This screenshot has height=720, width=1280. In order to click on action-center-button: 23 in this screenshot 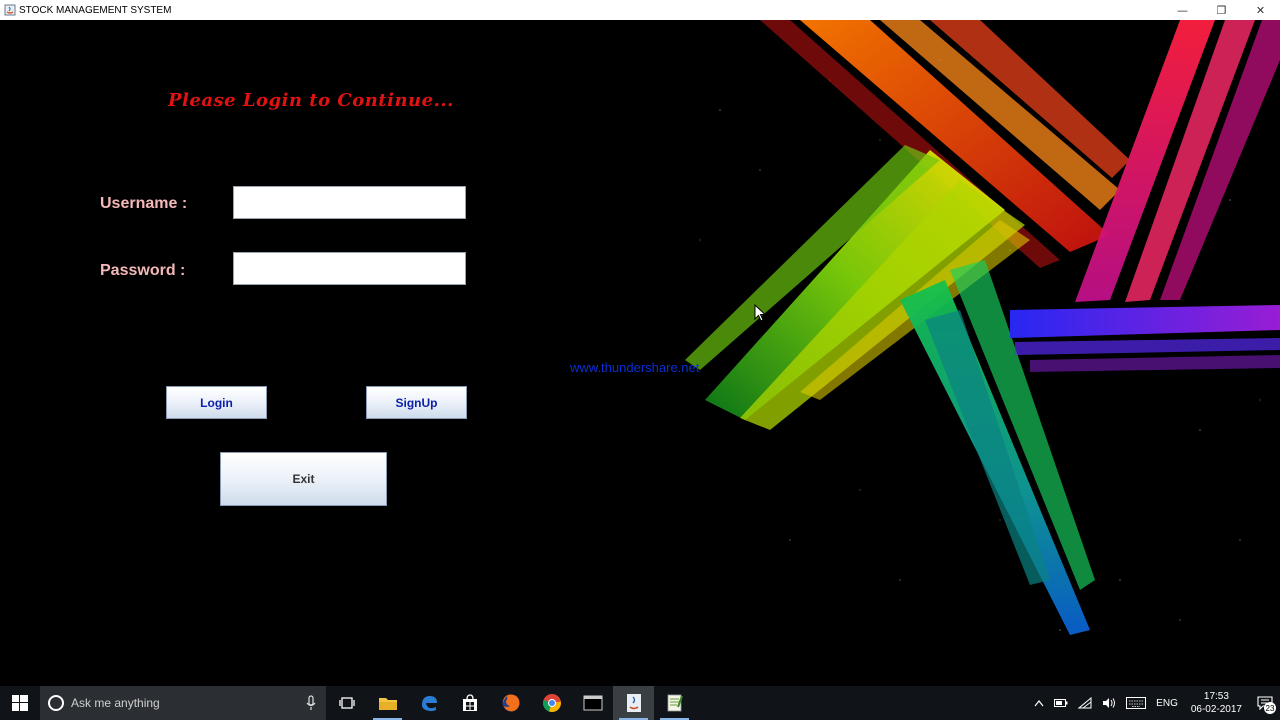, I will do `click(1265, 703)`.